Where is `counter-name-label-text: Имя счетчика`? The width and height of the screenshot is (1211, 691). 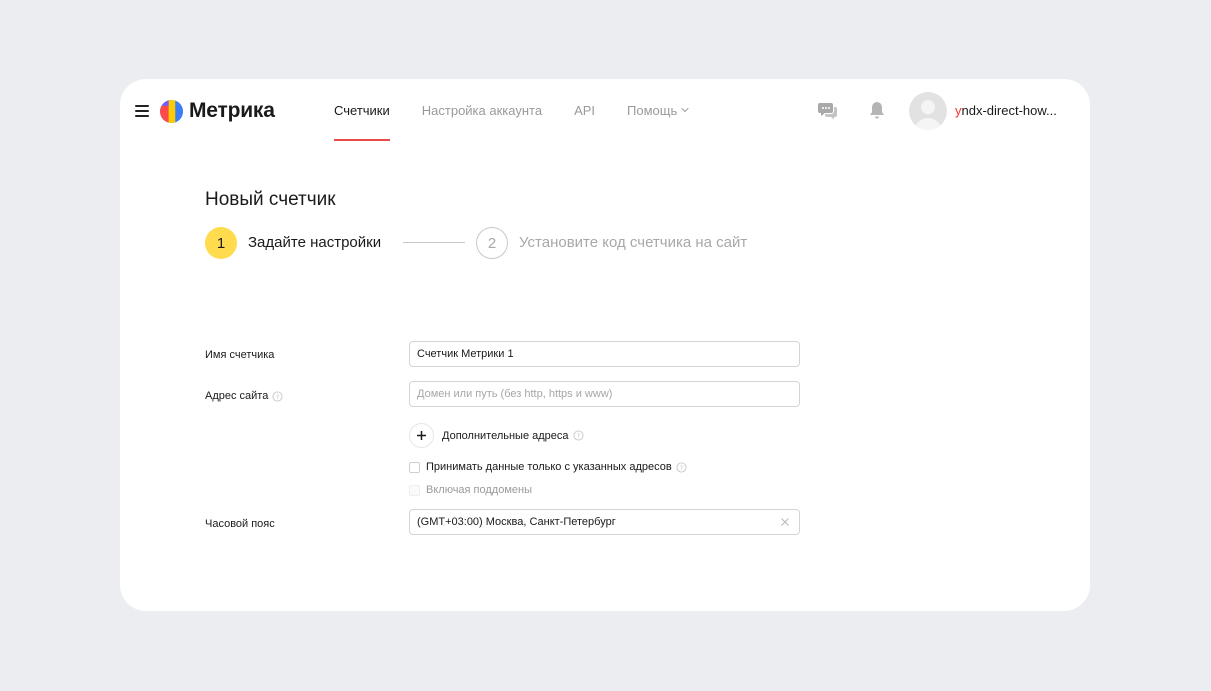
counter-name-label-text: Имя счетчика is located at coordinates (240, 355).